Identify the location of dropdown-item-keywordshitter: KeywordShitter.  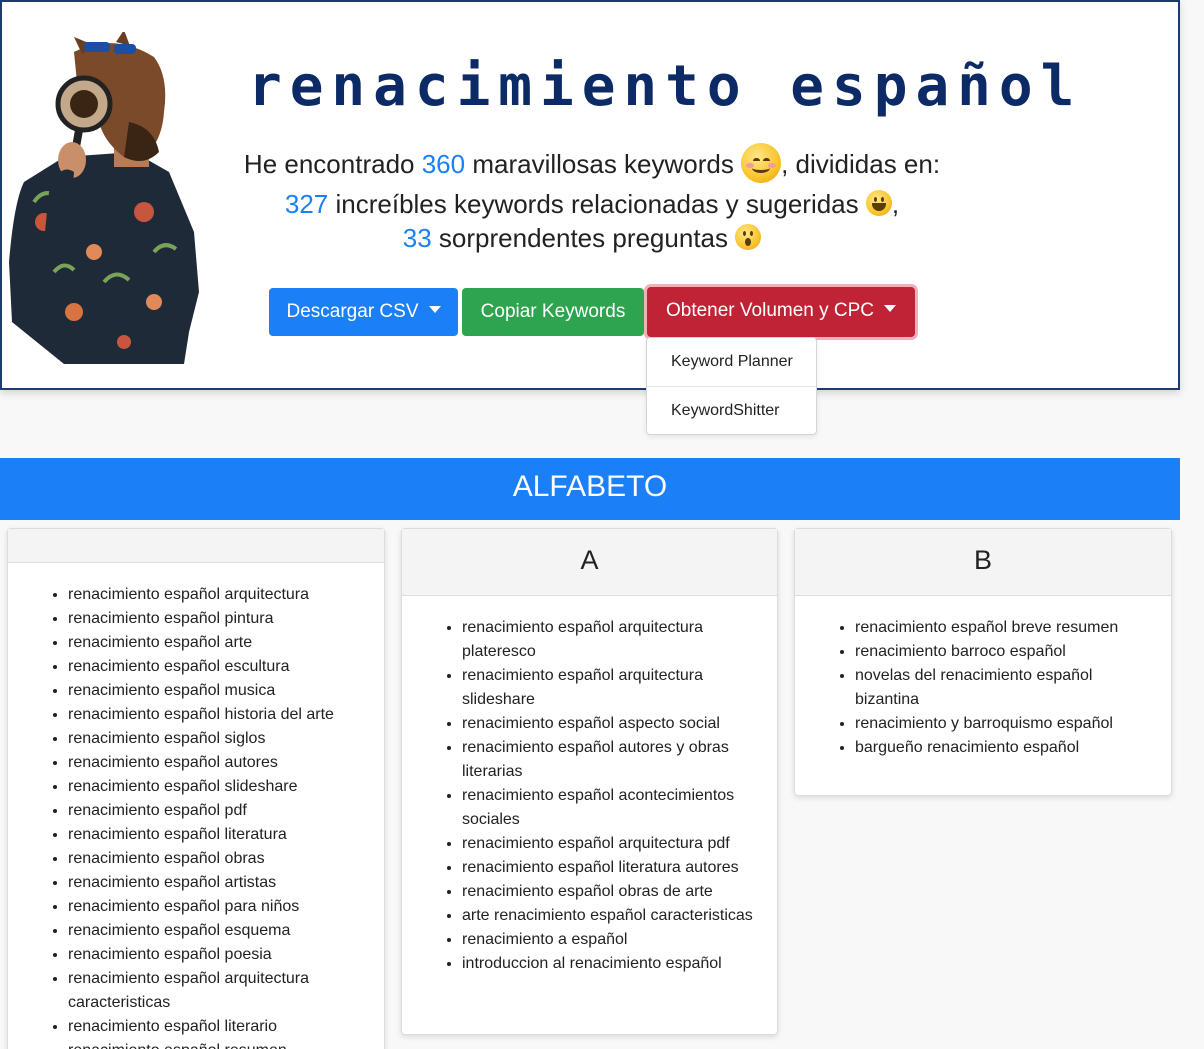
(731, 410).